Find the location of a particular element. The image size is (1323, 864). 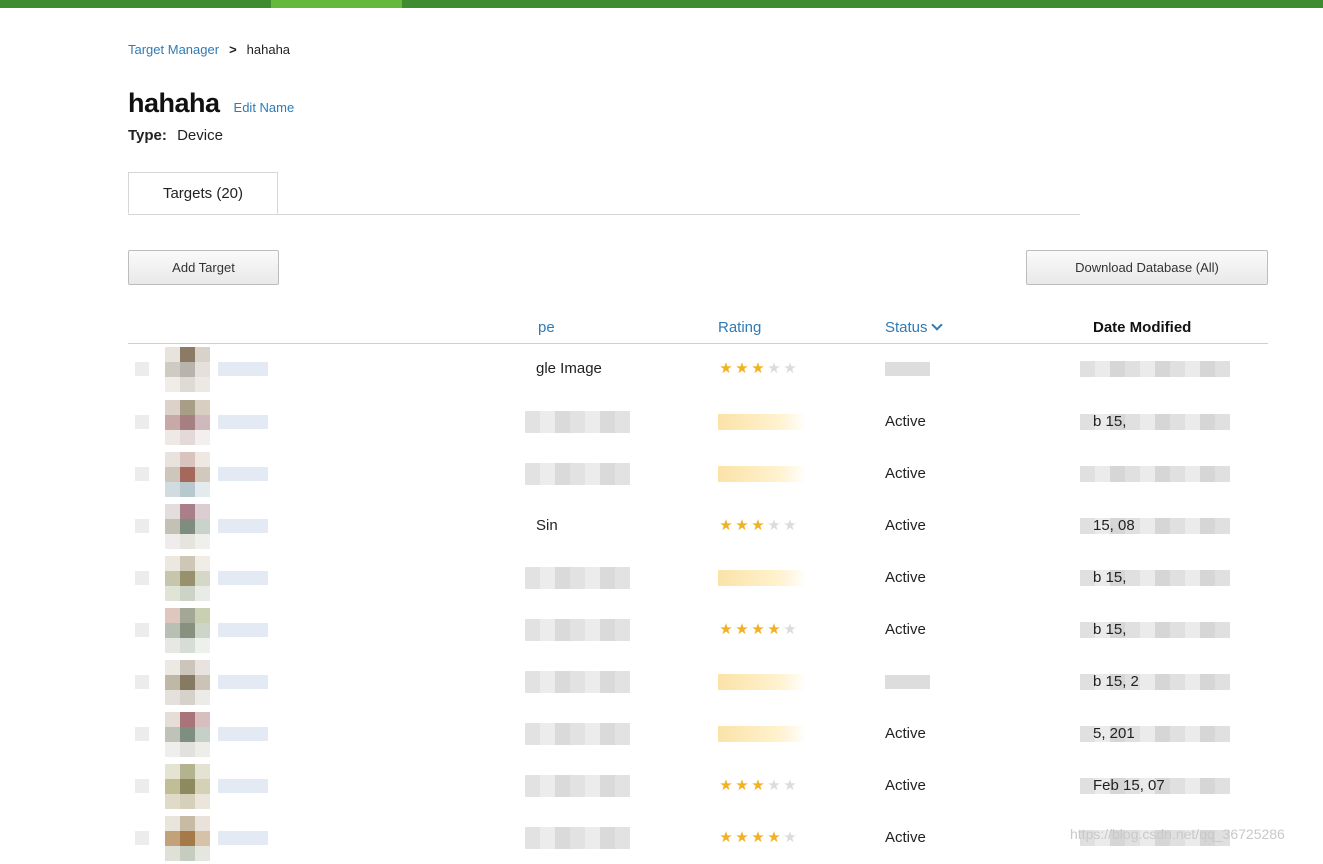

table-row: Active 5, 201 is located at coordinates (698, 734).